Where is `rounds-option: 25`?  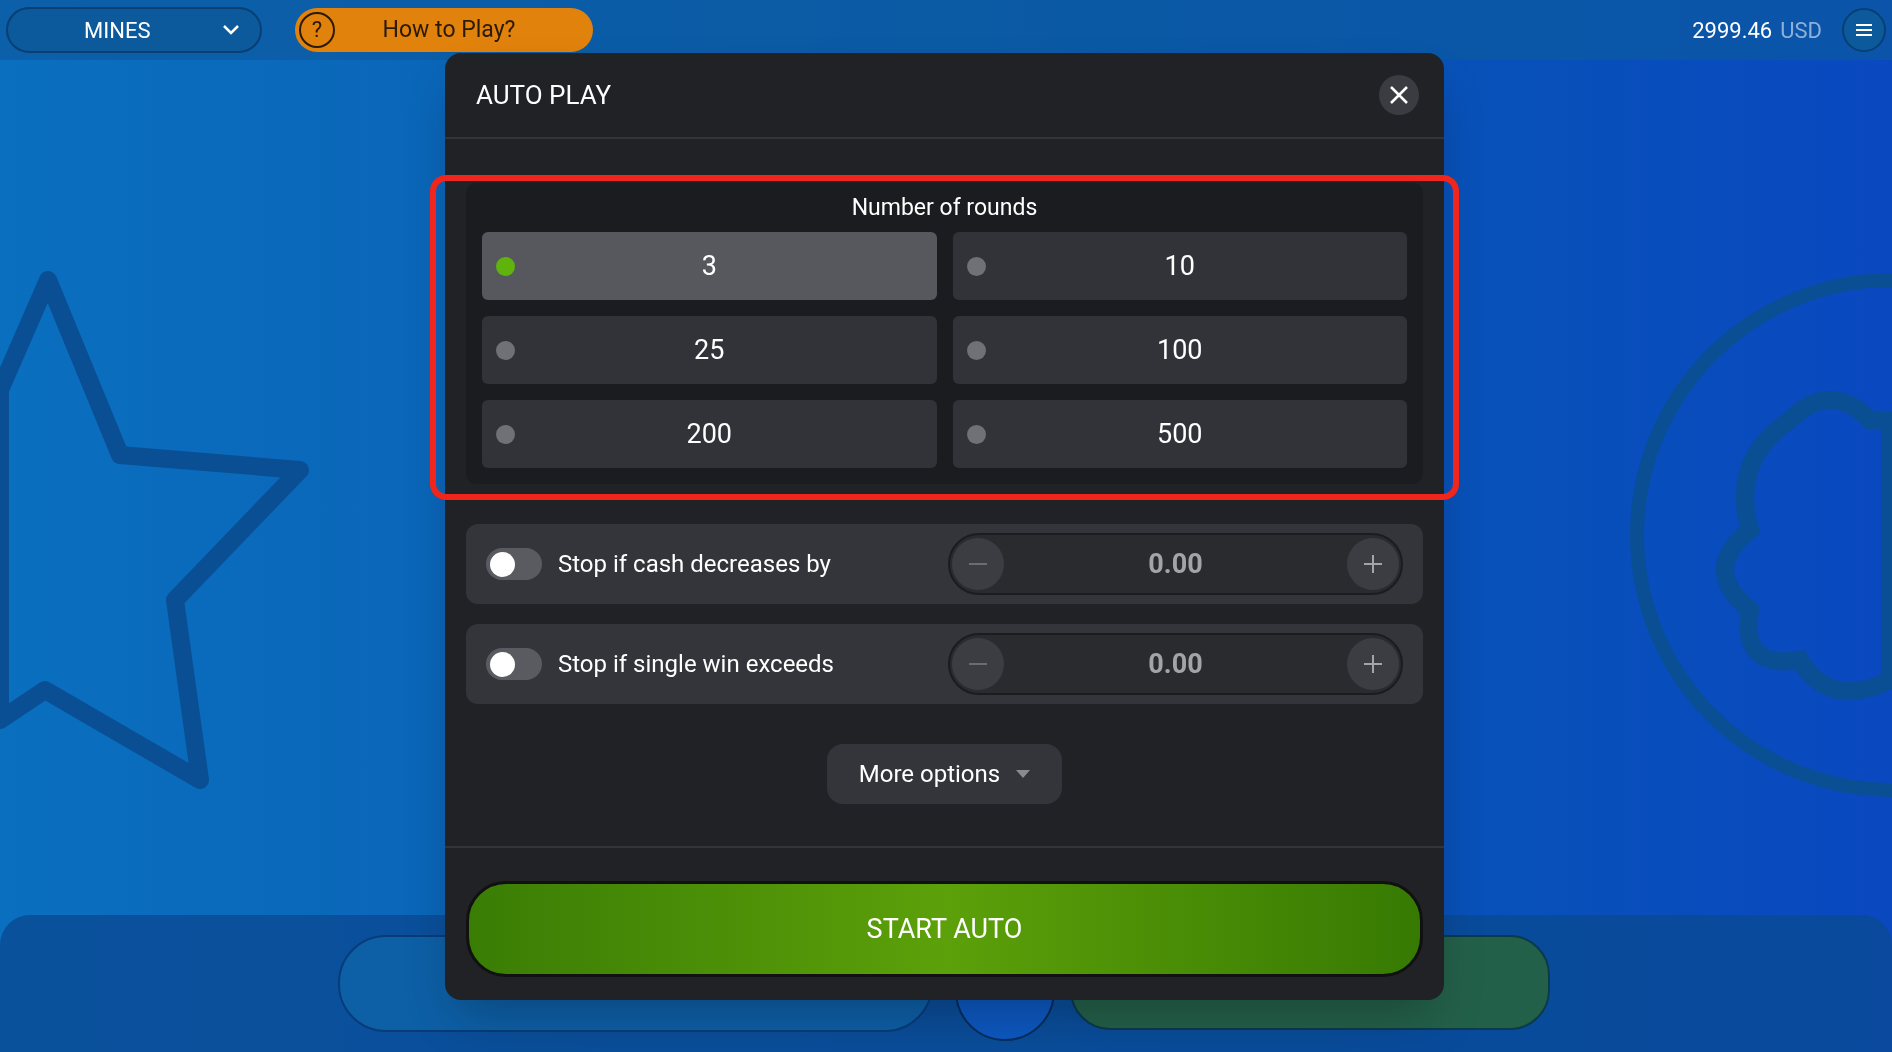 rounds-option: 25 is located at coordinates (709, 350).